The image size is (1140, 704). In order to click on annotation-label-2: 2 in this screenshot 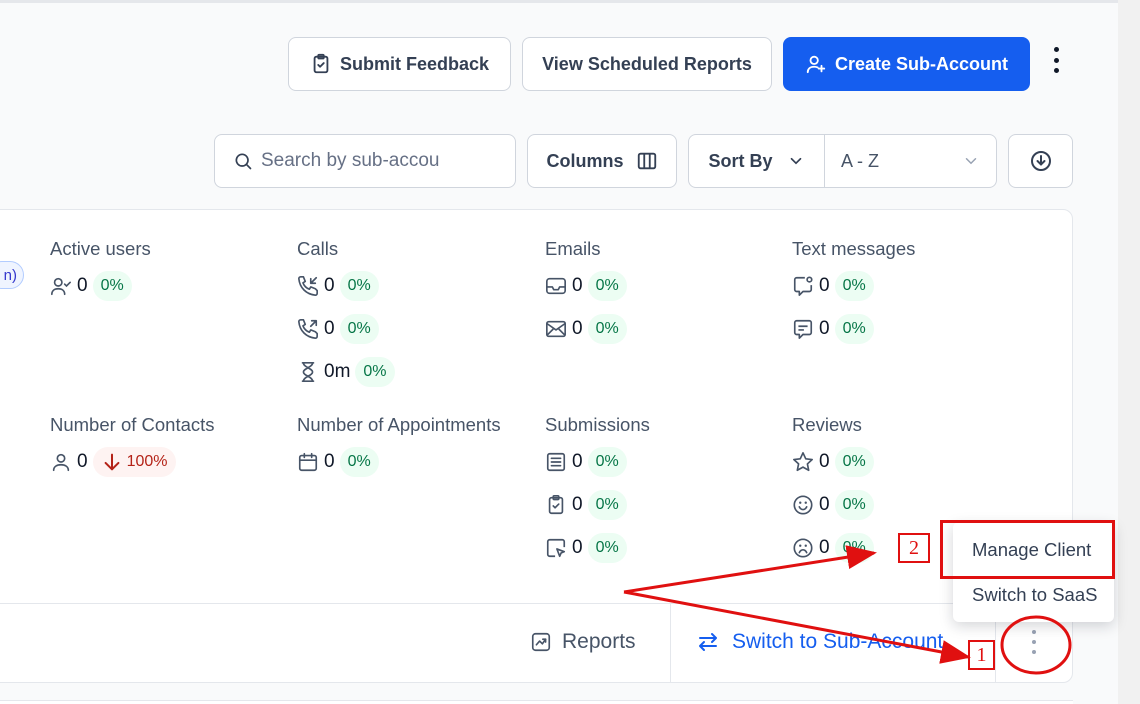, I will do `click(914, 548)`.